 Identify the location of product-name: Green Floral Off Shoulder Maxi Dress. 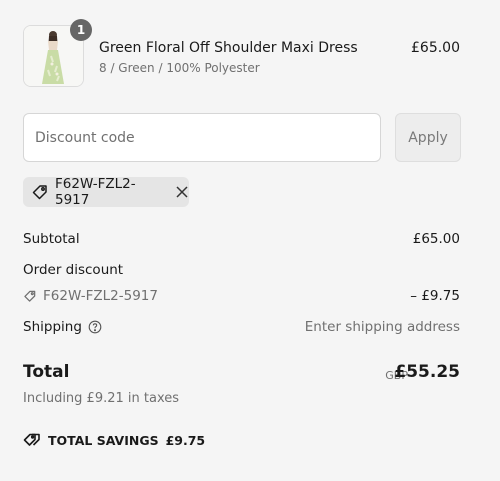
(228, 48).